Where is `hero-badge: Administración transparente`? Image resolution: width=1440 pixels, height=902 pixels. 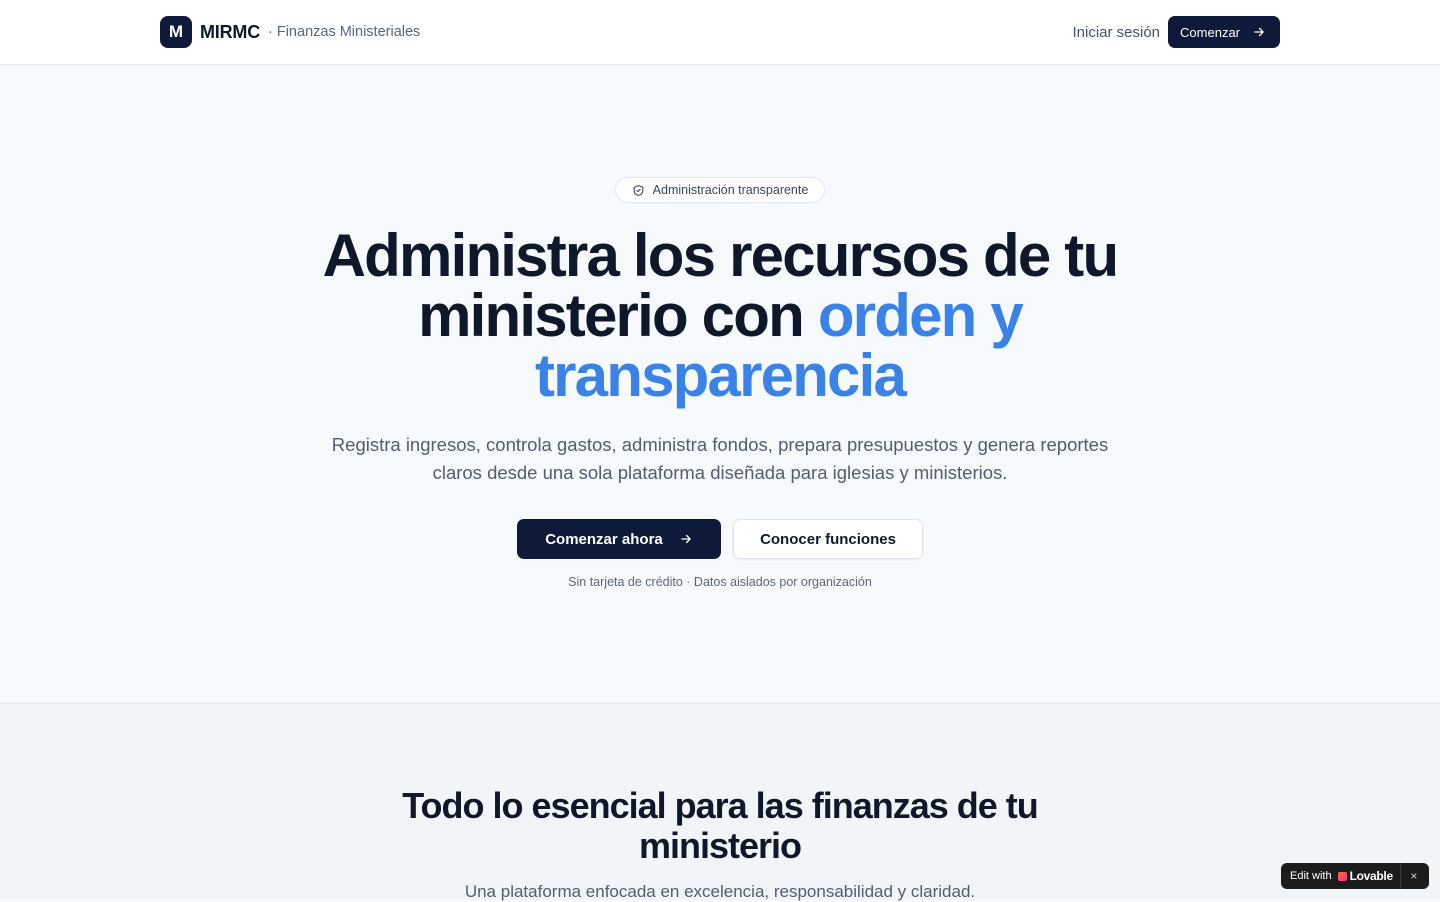 hero-badge: Administración transparente is located at coordinates (720, 190).